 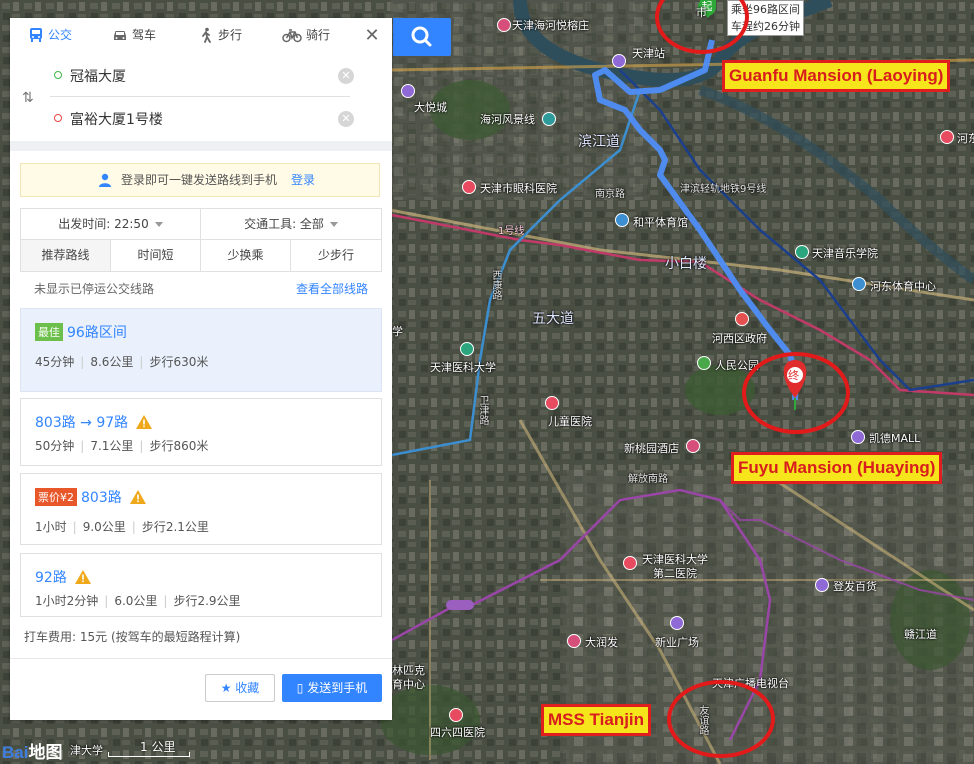 I want to click on poi-label-darunfa: 大润发, so click(x=601, y=642).